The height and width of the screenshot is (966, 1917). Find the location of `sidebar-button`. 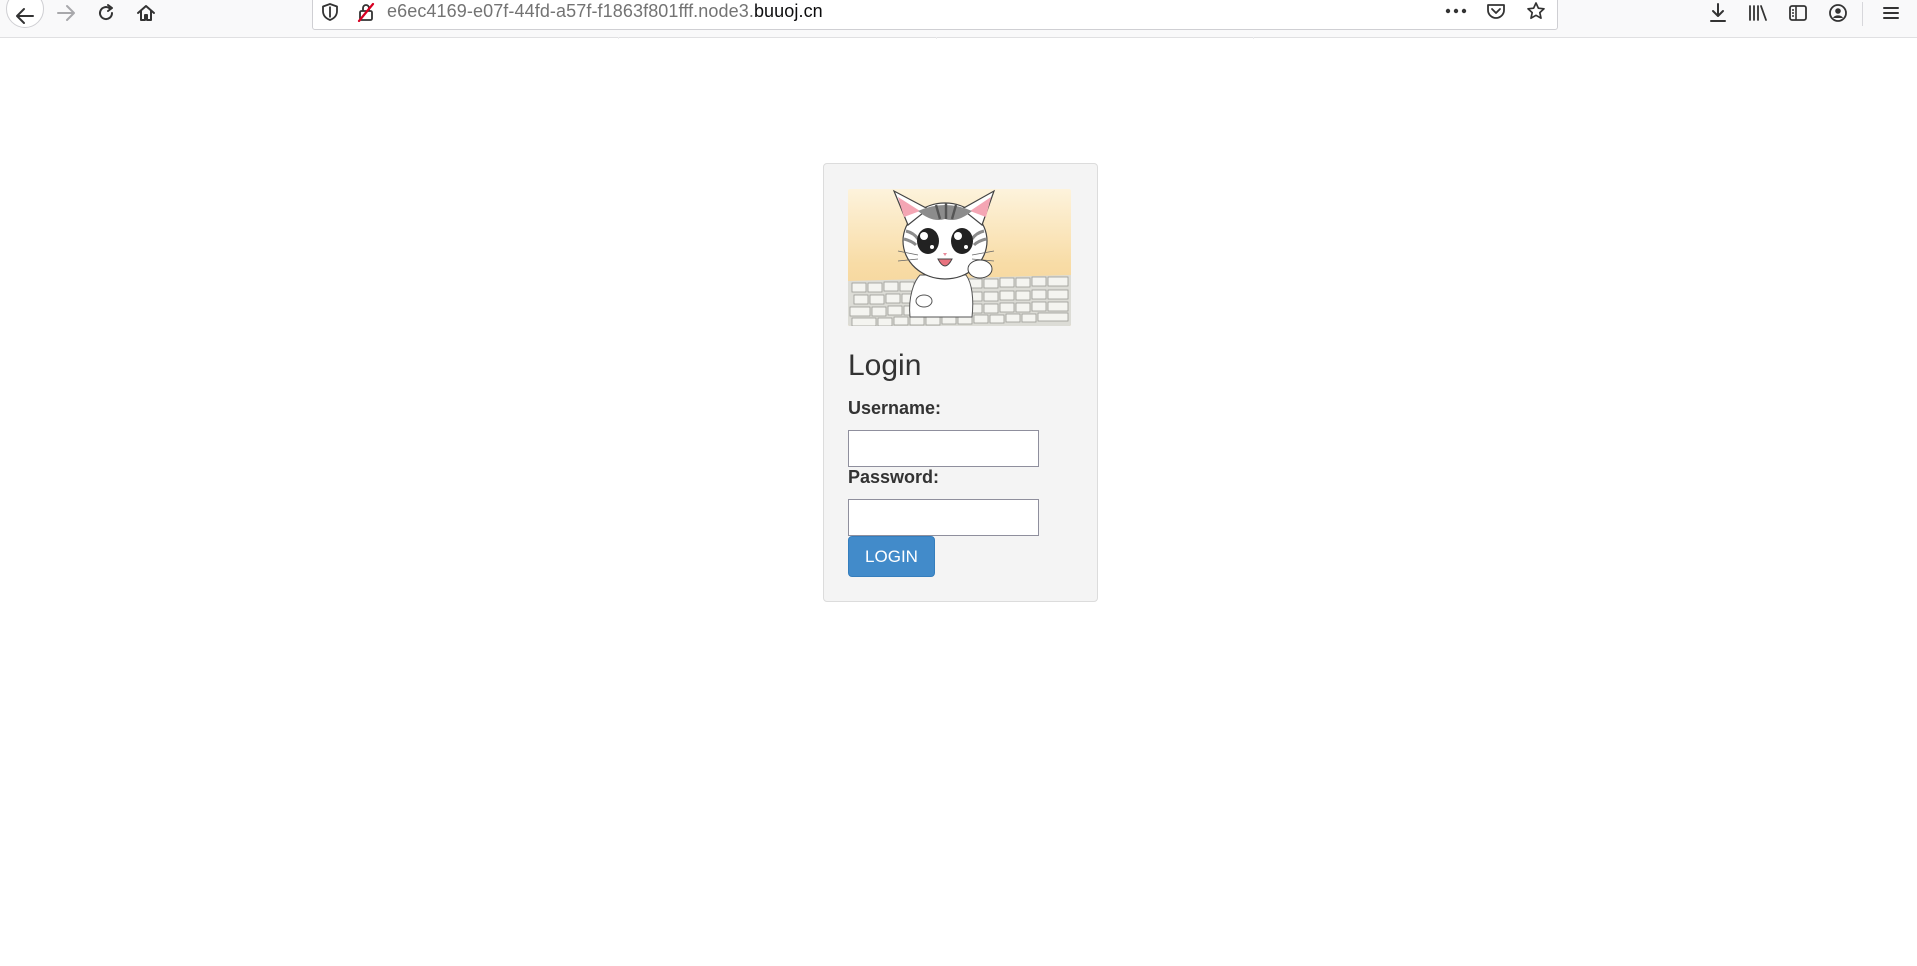

sidebar-button is located at coordinates (1798, 13).